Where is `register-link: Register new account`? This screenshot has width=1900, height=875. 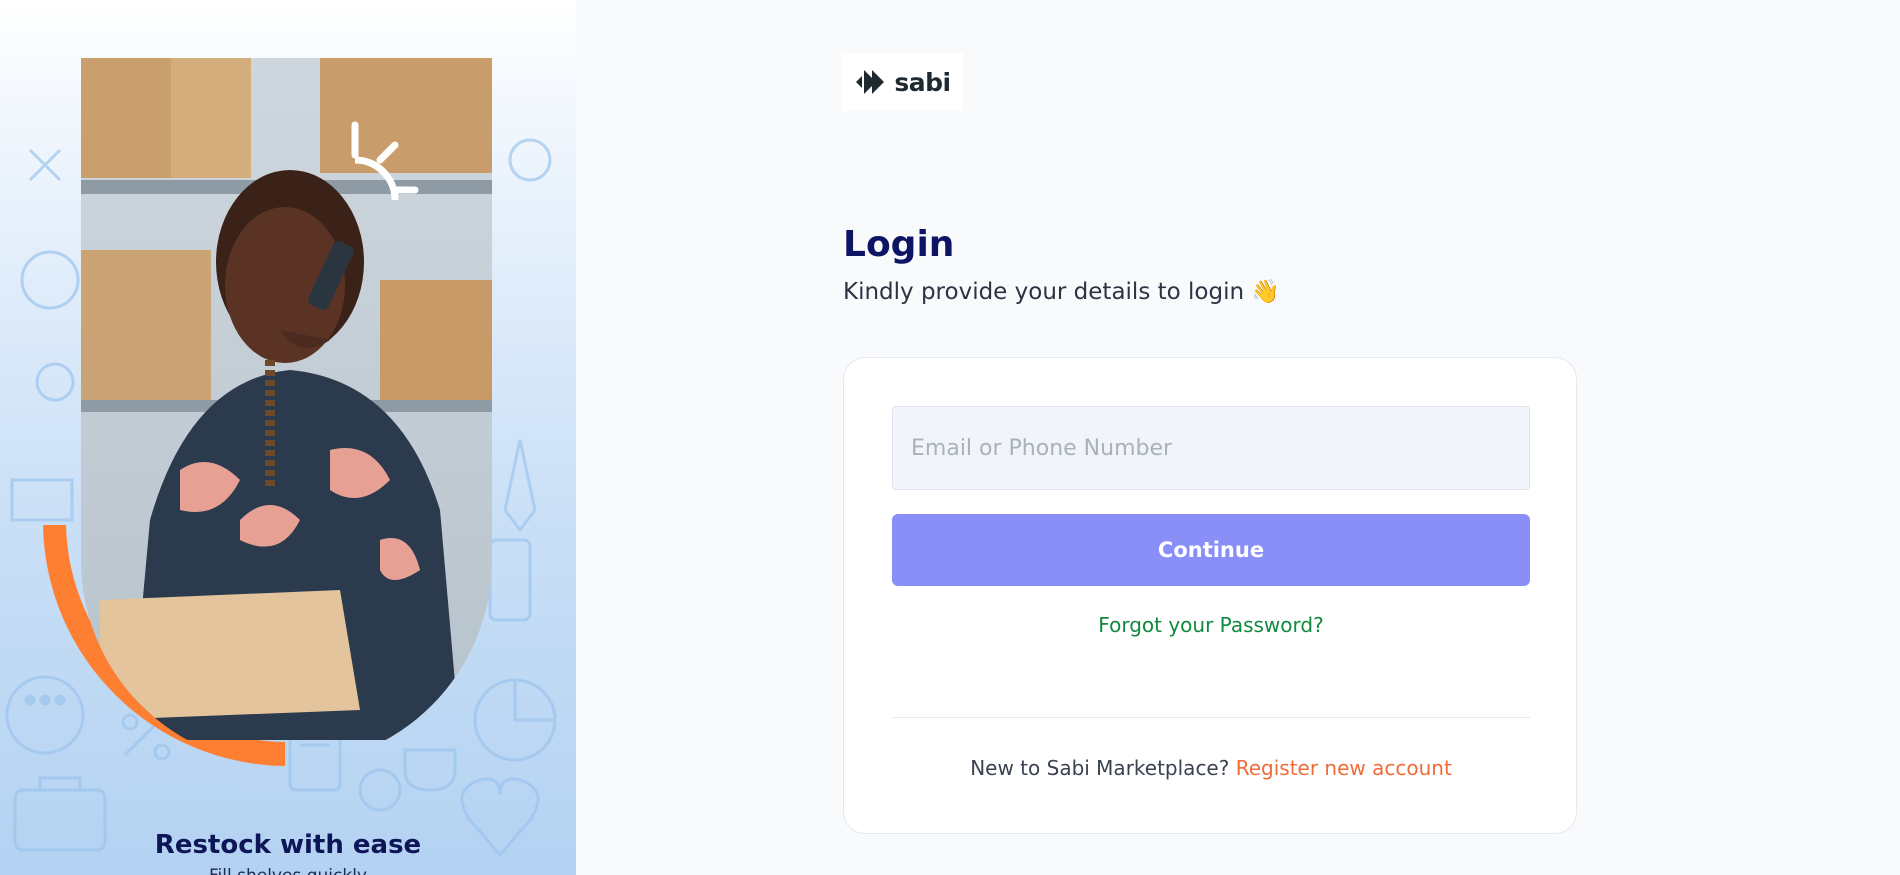 register-link: Register new account is located at coordinates (1344, 768).